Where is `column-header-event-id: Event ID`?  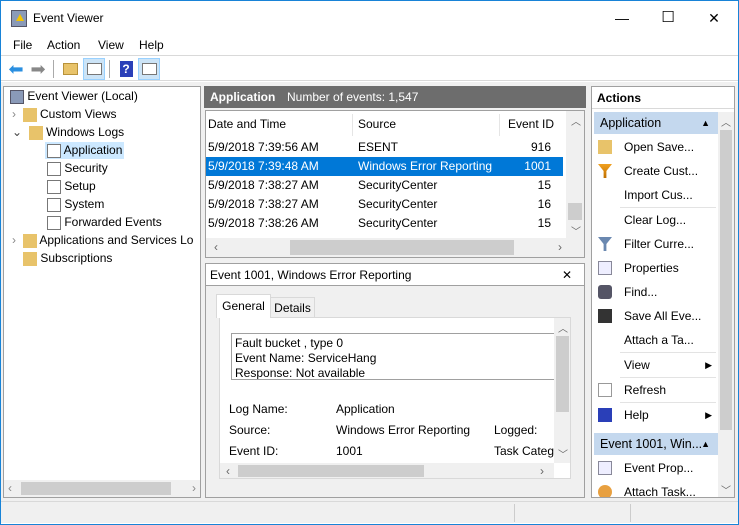
column-header-event-id: Event ID is located at coordinates (531, 124).